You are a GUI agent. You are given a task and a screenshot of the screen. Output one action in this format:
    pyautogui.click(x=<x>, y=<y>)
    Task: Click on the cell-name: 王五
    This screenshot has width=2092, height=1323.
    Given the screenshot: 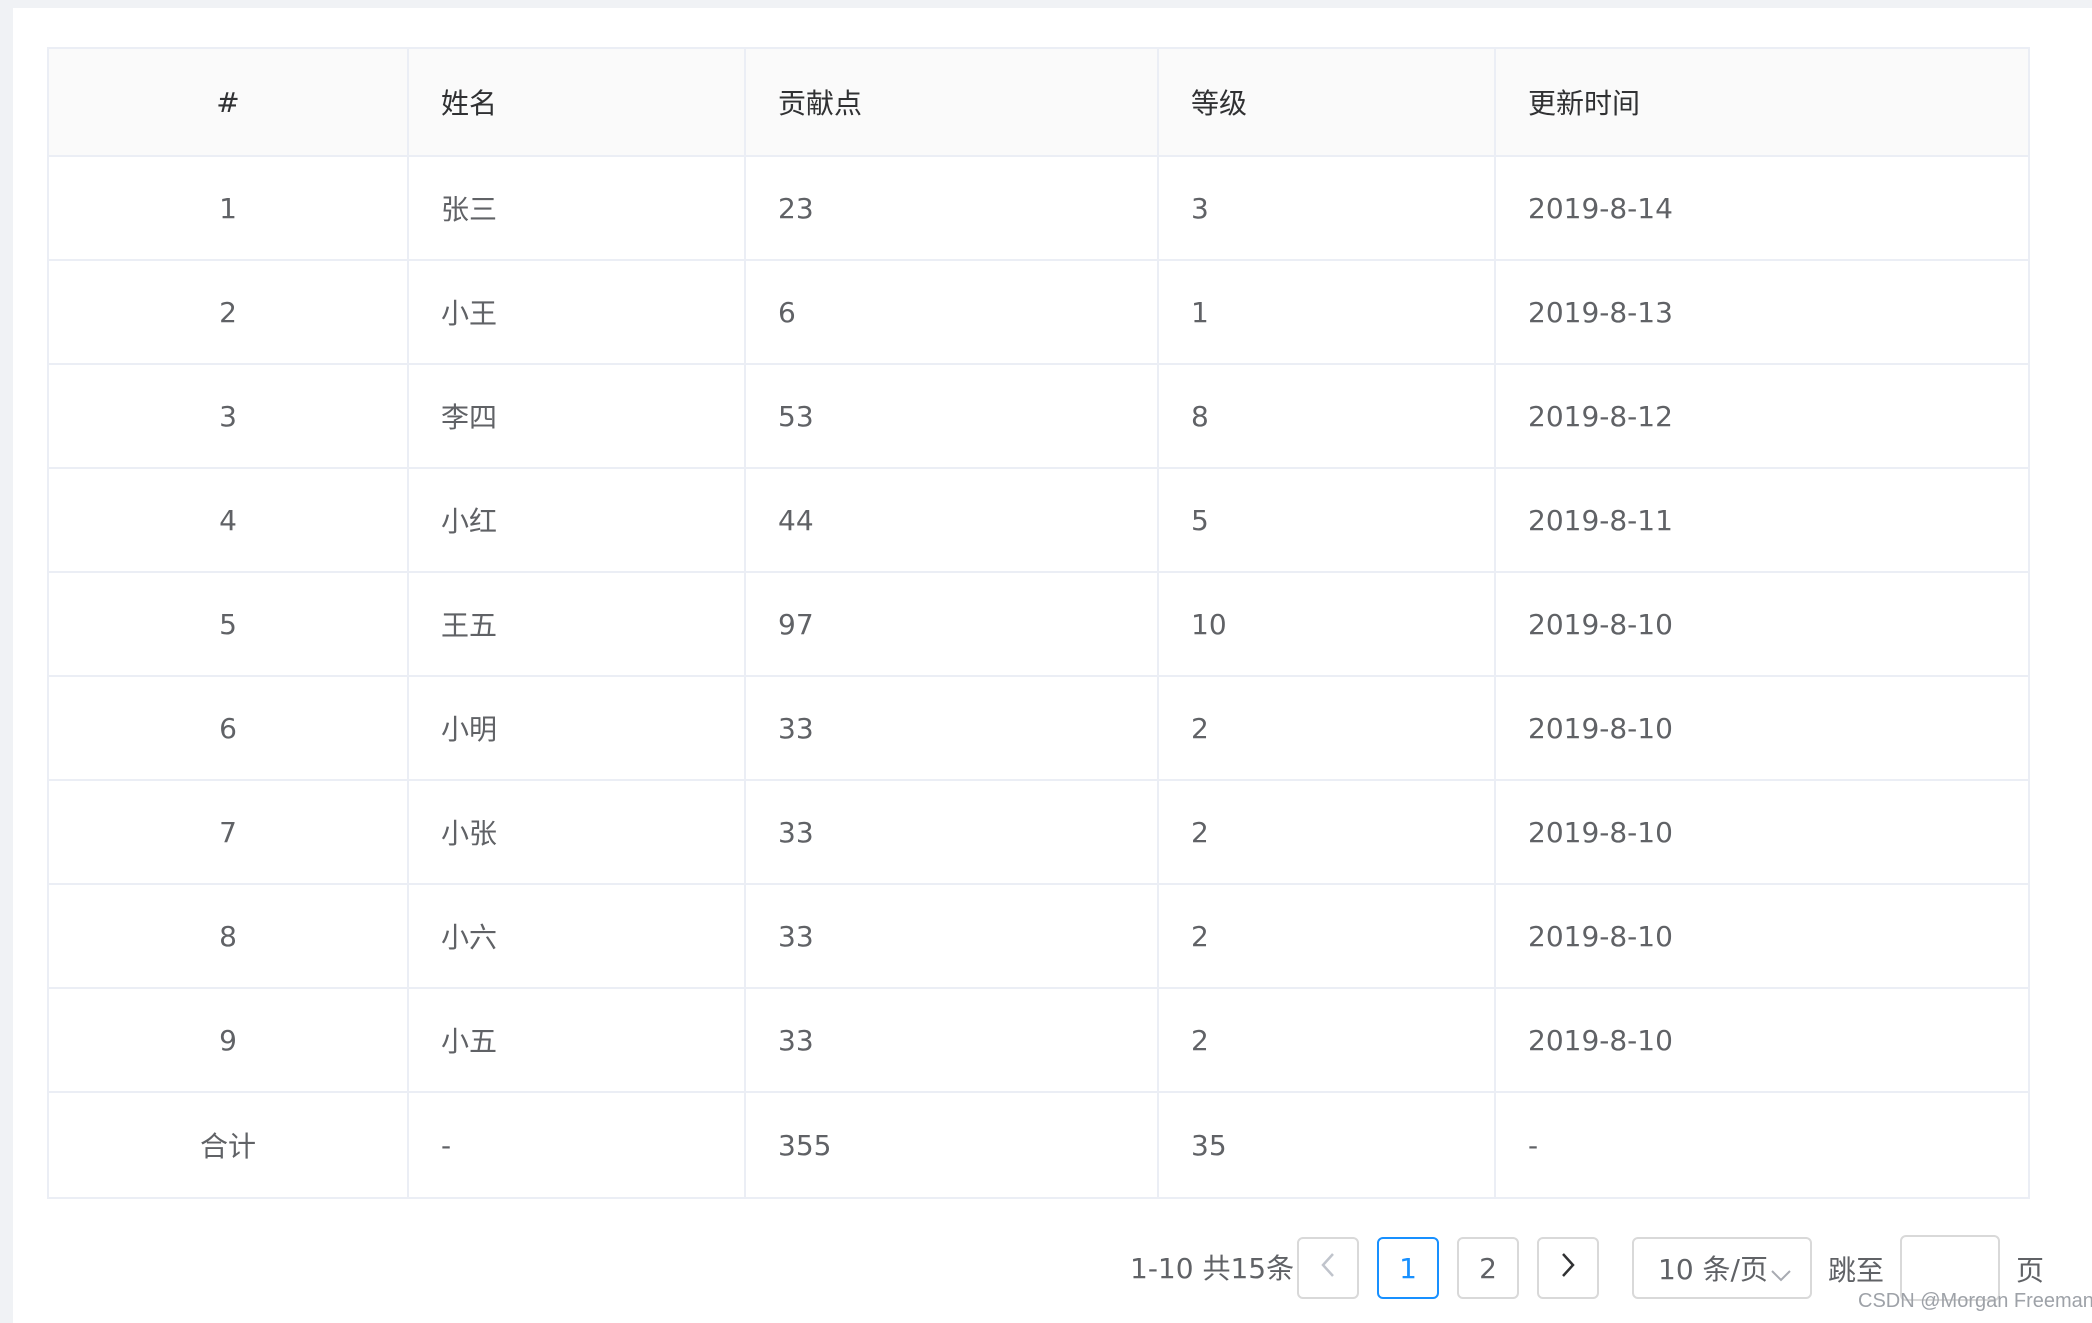 What is the action you would take?
    pyautogui.click(x=577, y=624)
    